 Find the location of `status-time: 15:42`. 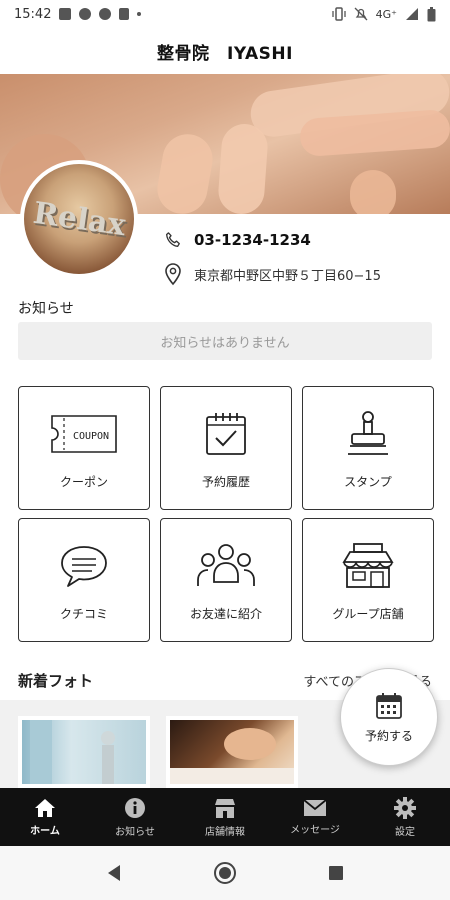

status-time: 15:42 is located at coordinates (33, 14).